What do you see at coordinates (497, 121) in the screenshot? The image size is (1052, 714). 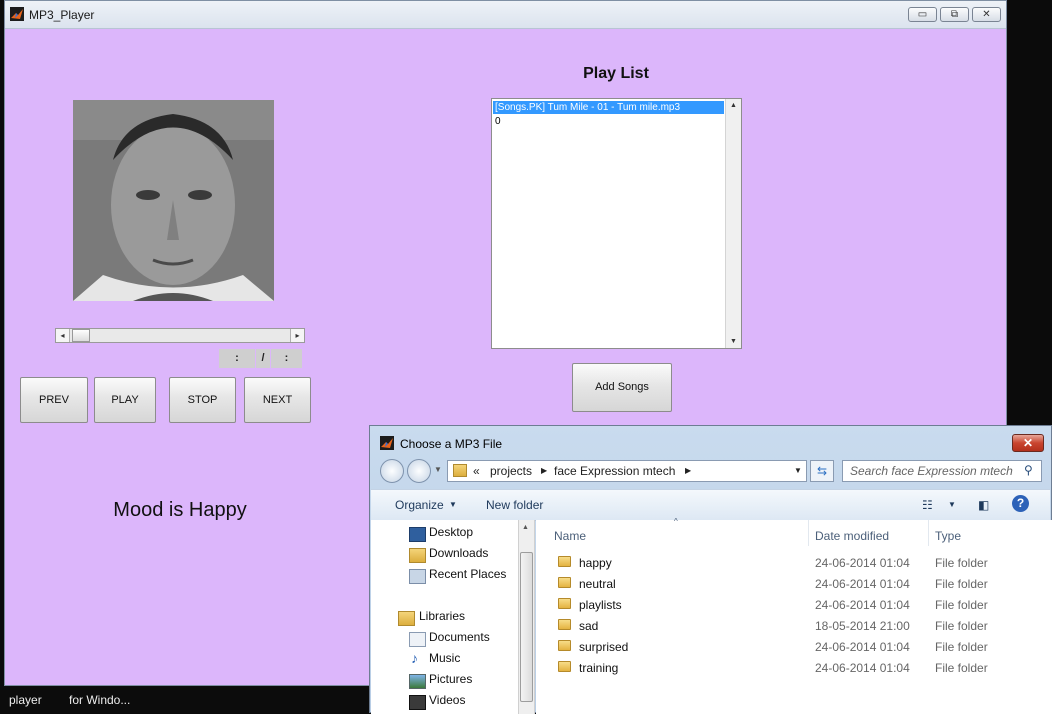 I see `playlist-item: 0` at bounding box center [497, 121].